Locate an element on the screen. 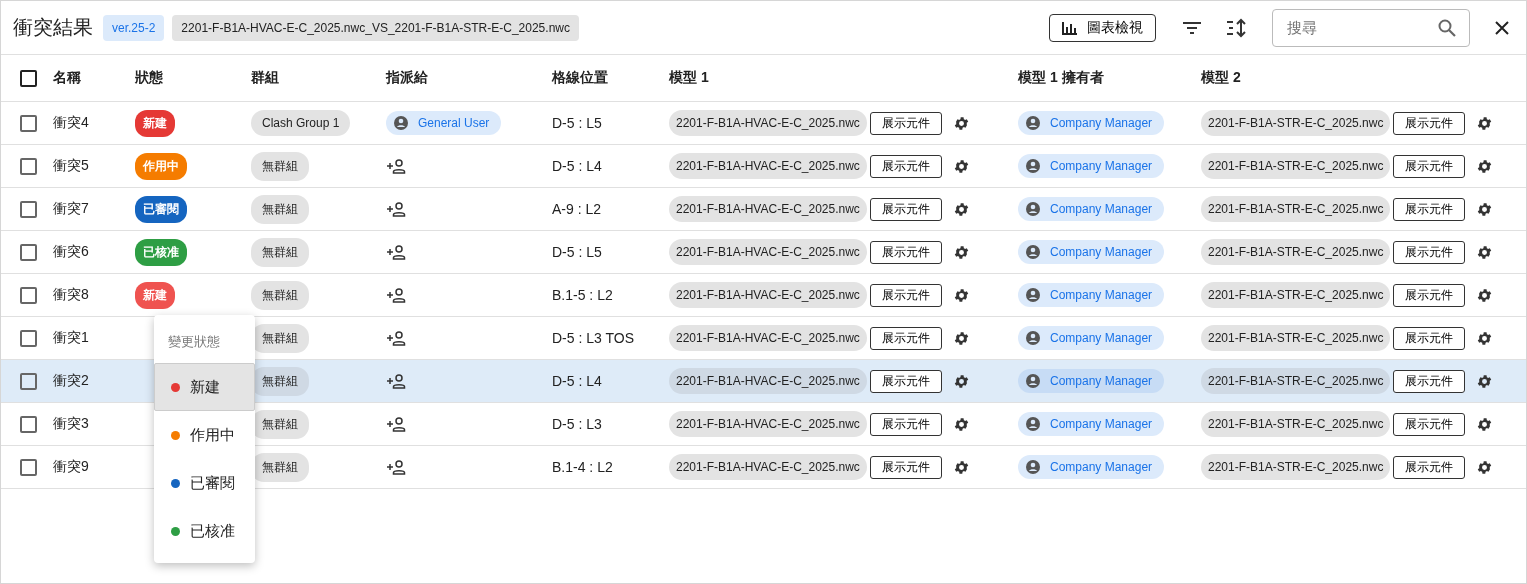 The image size is (1527, 584). status-badge: 已審閱 is located at coordinates (161, 209).